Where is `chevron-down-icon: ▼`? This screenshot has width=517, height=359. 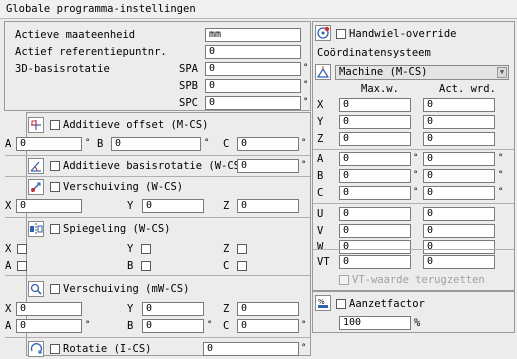
chevron-down-icon: ▼ is located at coordinates (502, 72).